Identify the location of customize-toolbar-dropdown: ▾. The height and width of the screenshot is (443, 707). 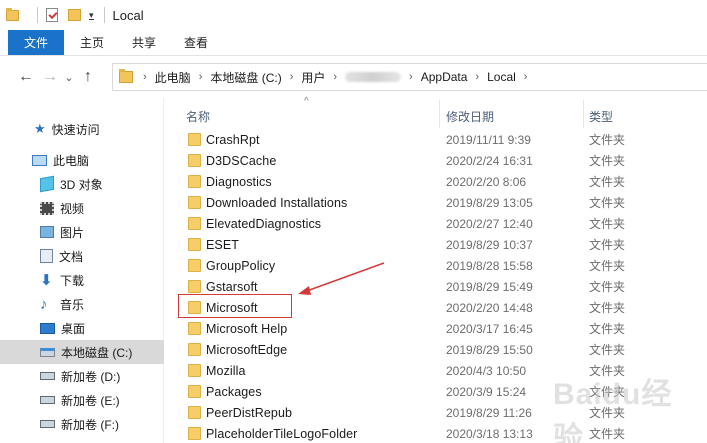
(91, 15).